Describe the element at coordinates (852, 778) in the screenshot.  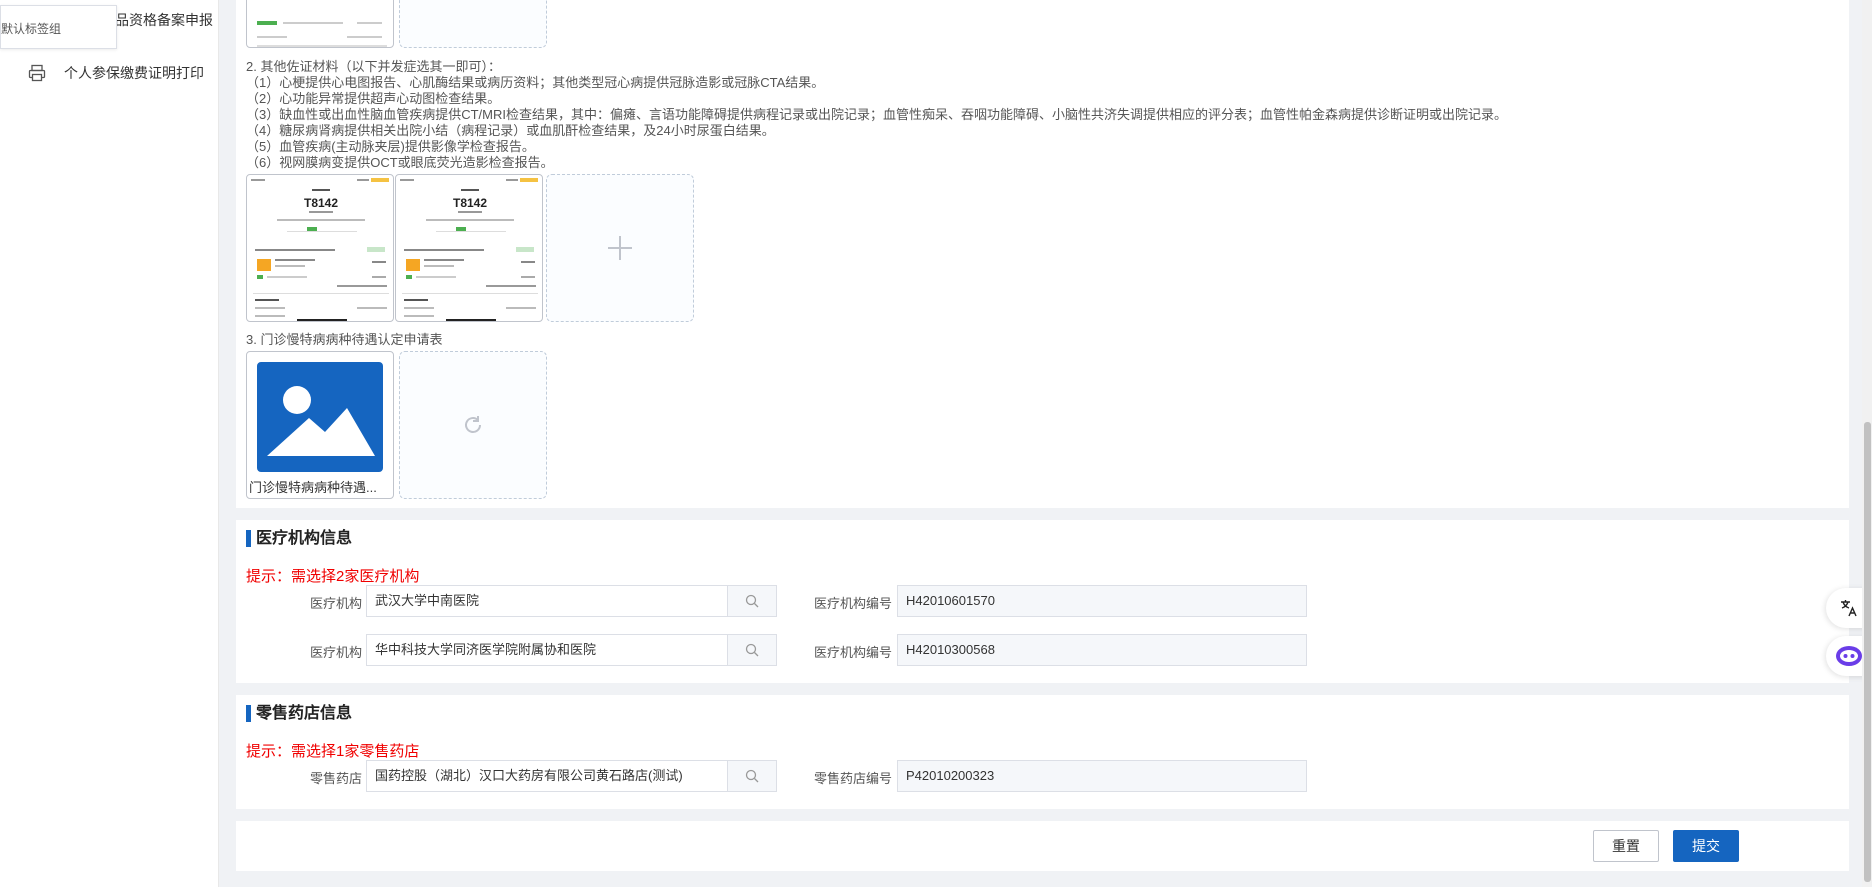
I see `pharmacy-code-label: 零售药店编号` at that location.